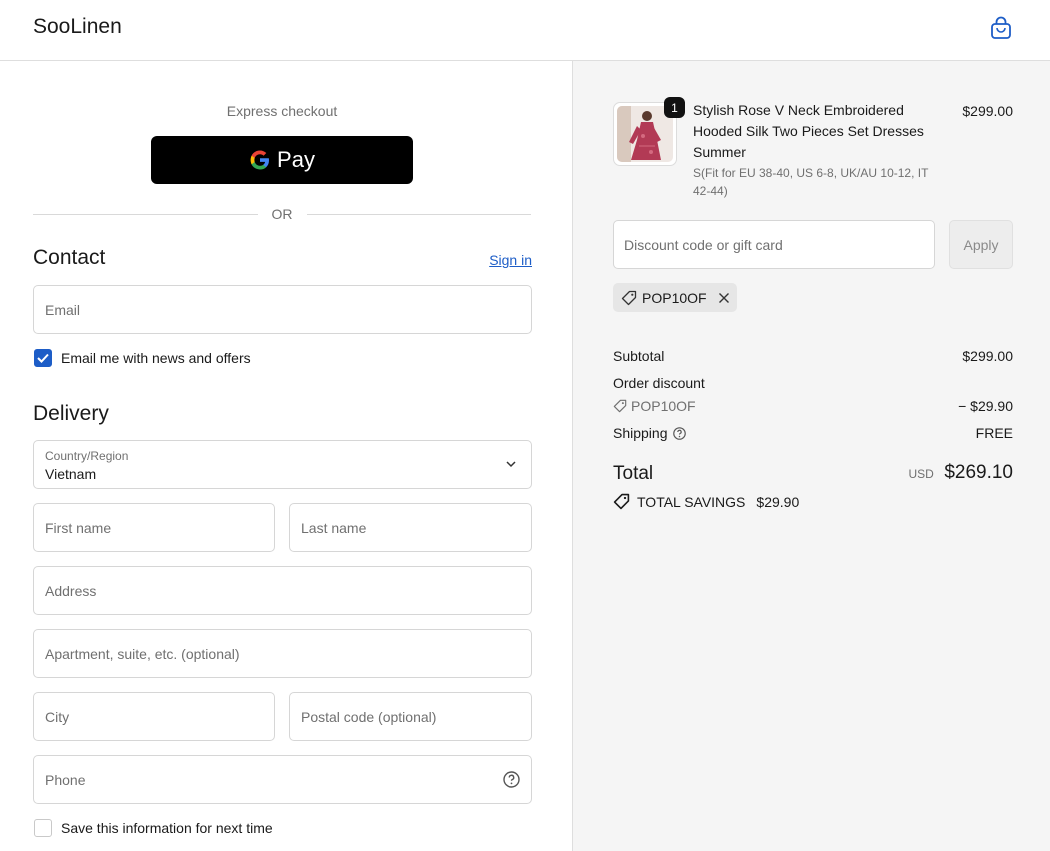  I want to click on first-name-input, so click(154, 527).